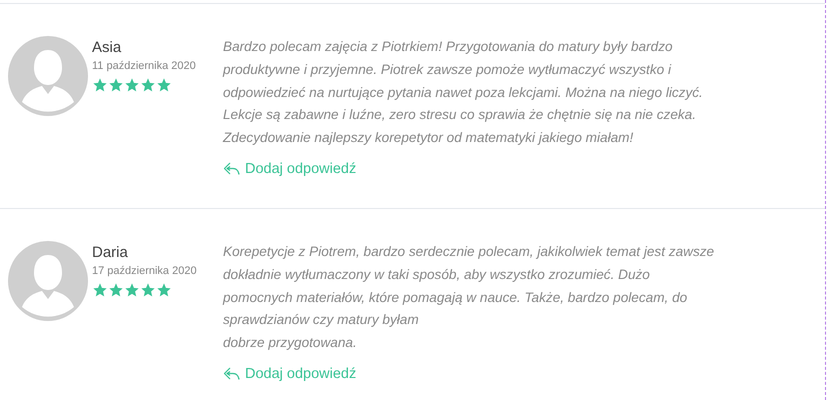 The image size is (830, 400). What do you see at coordinates (110, 252) in the screenshot?
I see `reviewer-name: Daria` at bounding box center [110, 252].